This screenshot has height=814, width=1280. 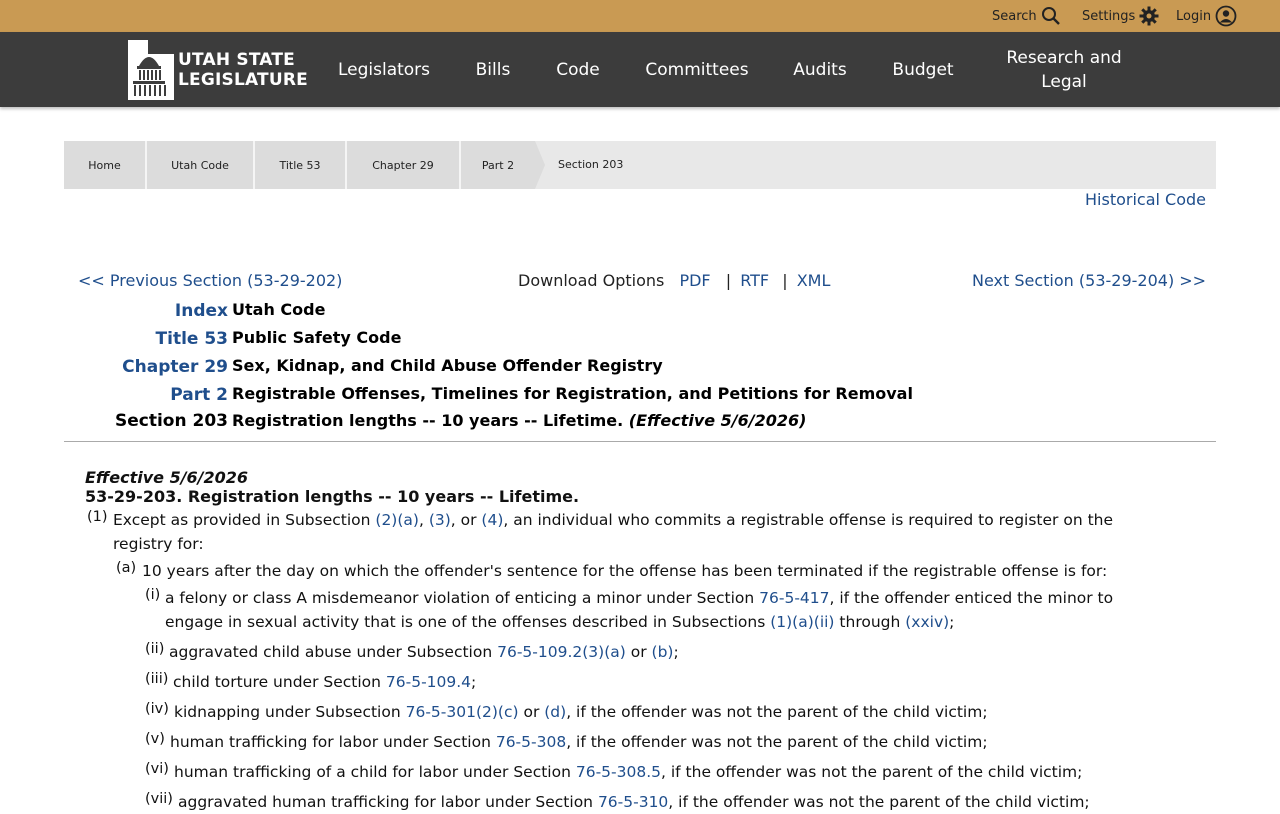 What do you see at coordinates (403, 165) in the screenshot?
I see `breadcrumb-chapter: Chapter 29` at bounding box center [403, 165].